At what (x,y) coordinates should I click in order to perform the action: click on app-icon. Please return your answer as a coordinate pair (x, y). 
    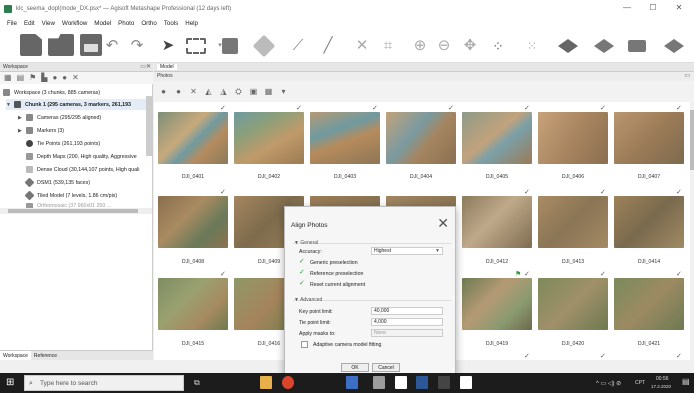
    Looking at the image, I should click on (352, 382).